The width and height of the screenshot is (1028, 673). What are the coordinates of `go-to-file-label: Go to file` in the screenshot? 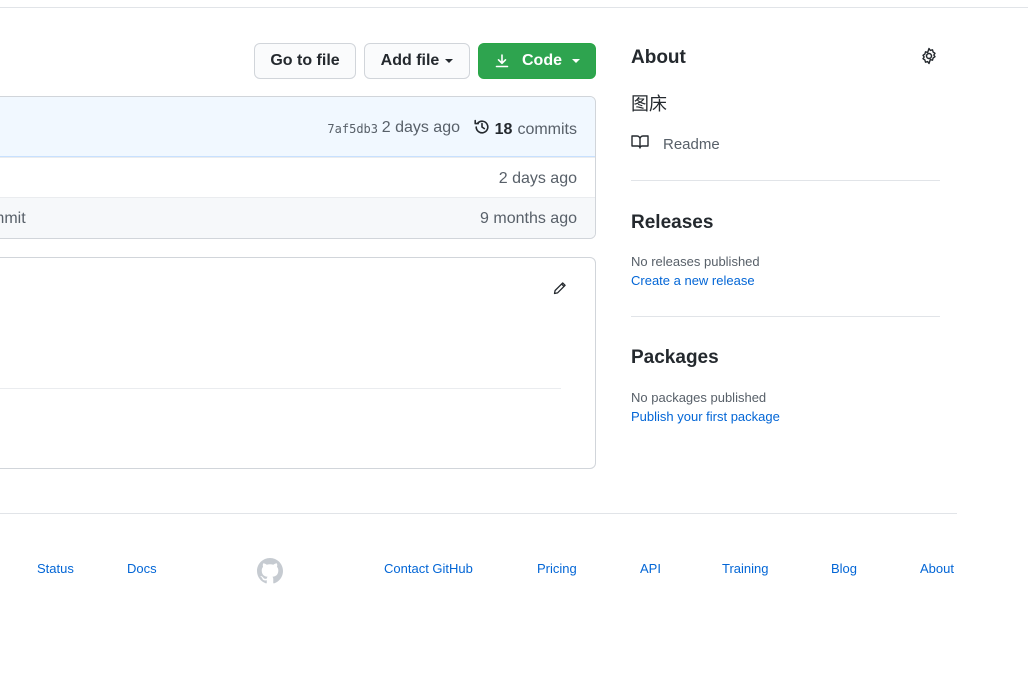 It's located at (305, 60).